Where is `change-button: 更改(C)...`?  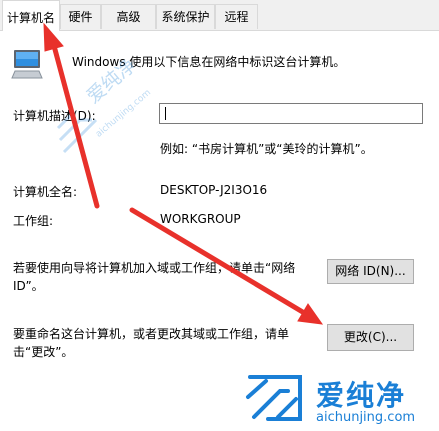 change-button: 更改(C)... is located at coordinates (370, 337).